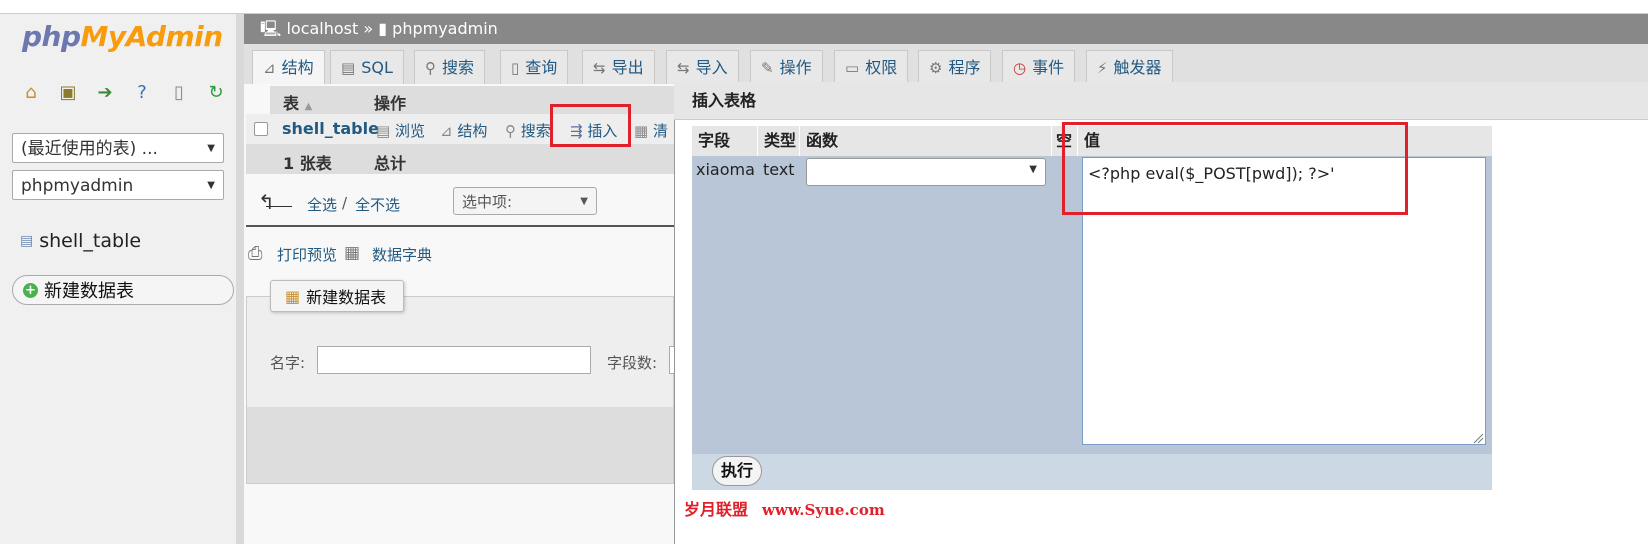 This screenshot has height=544, width=1648. I want to click on phpmyadmin-logo: phpMyAdmin, so click(122, 36).